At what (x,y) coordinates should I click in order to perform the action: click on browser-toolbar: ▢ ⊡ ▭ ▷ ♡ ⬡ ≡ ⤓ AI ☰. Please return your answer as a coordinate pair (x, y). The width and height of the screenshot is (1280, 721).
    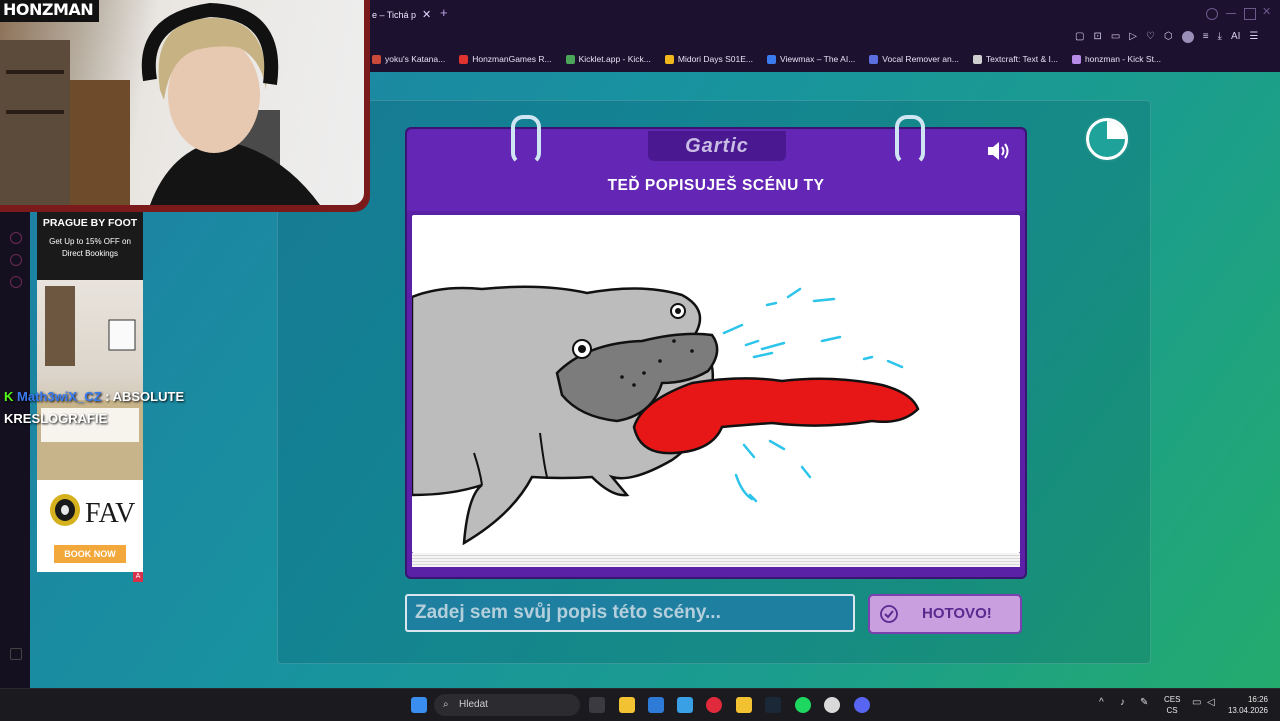
    Looking at the image, I should click on (1166, 37).